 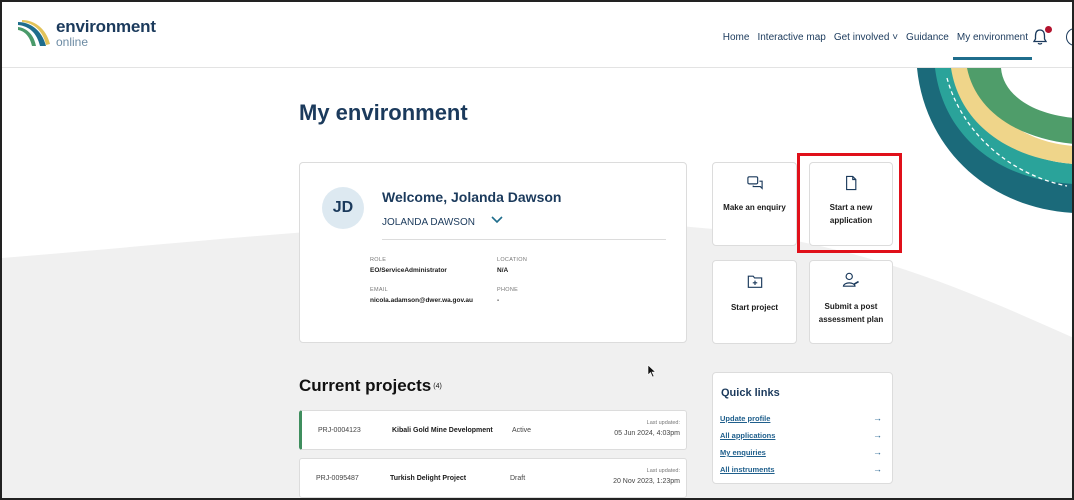 What do you see at coordinates (736, 37) in the screenshot?
I see `nav-home: Home` at bounding box center [736, 37].